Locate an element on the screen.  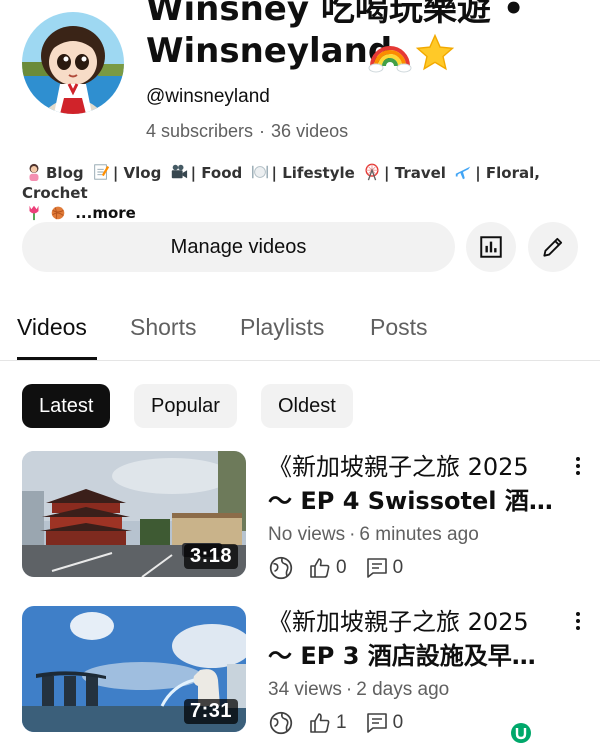
airplane-icon is located at coordinates (463, 173).